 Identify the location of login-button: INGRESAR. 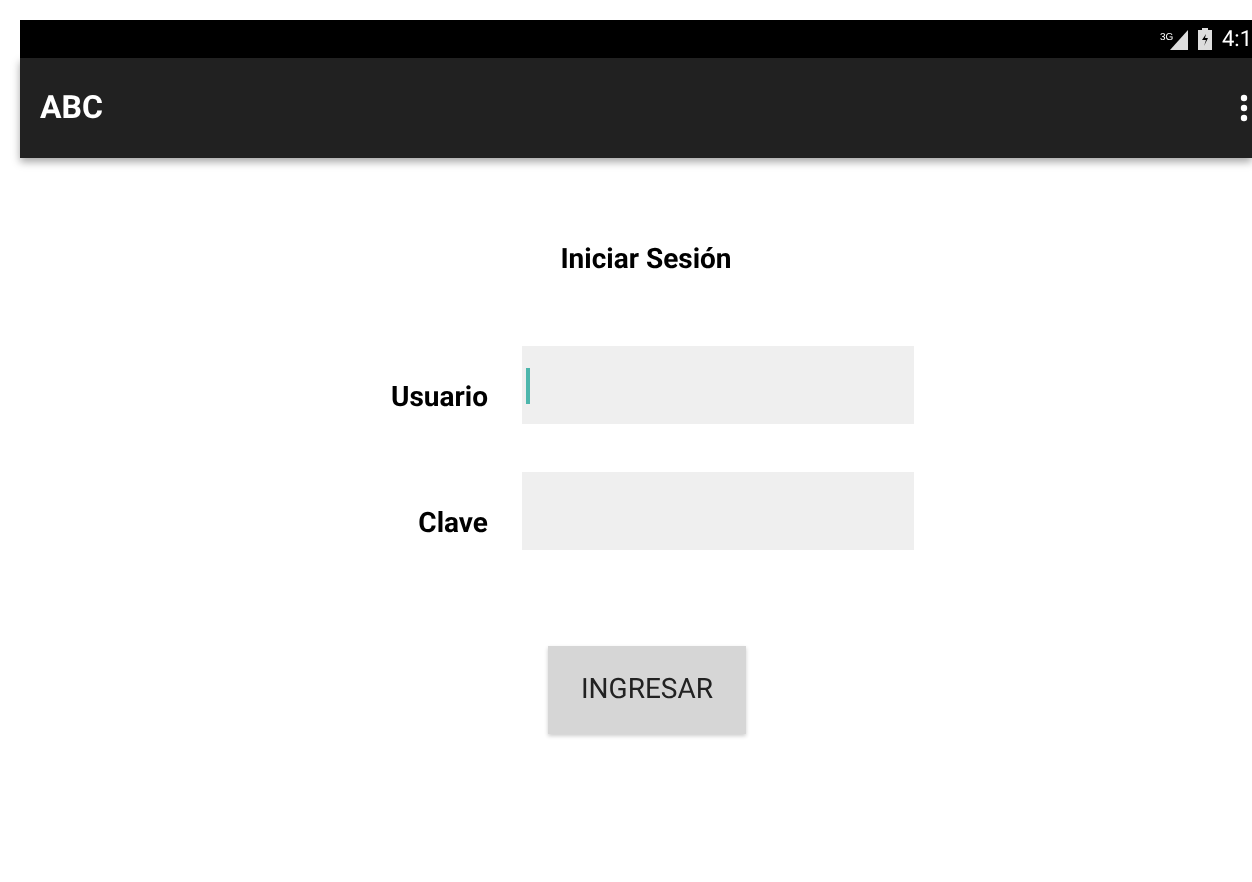
(647, 690).